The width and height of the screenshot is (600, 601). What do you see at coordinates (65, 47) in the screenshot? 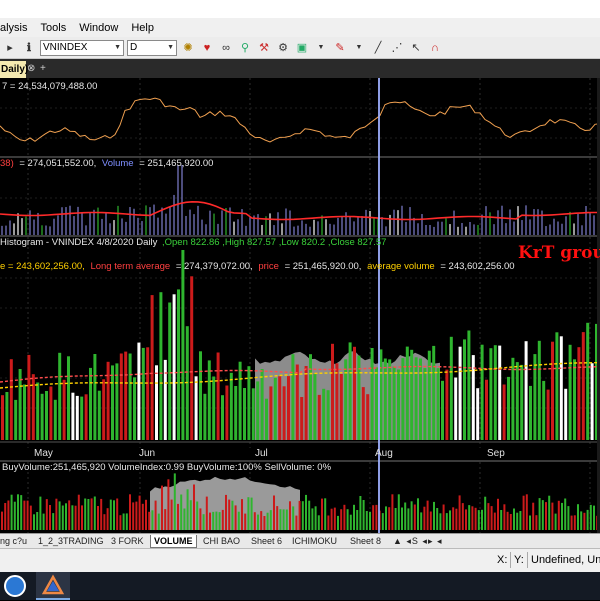
I see `symbol-value: VNINDEX` at bounding box center [65, 47].